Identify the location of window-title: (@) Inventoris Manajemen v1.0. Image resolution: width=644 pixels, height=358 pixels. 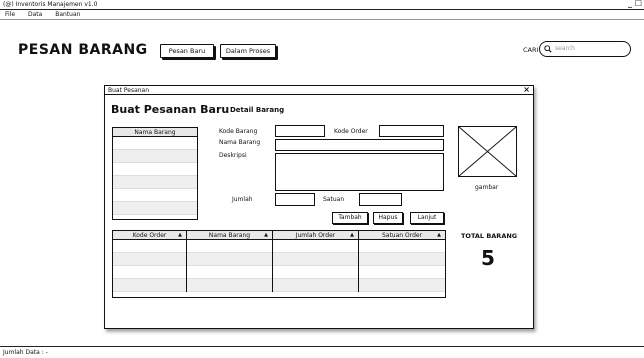
(50, 4).